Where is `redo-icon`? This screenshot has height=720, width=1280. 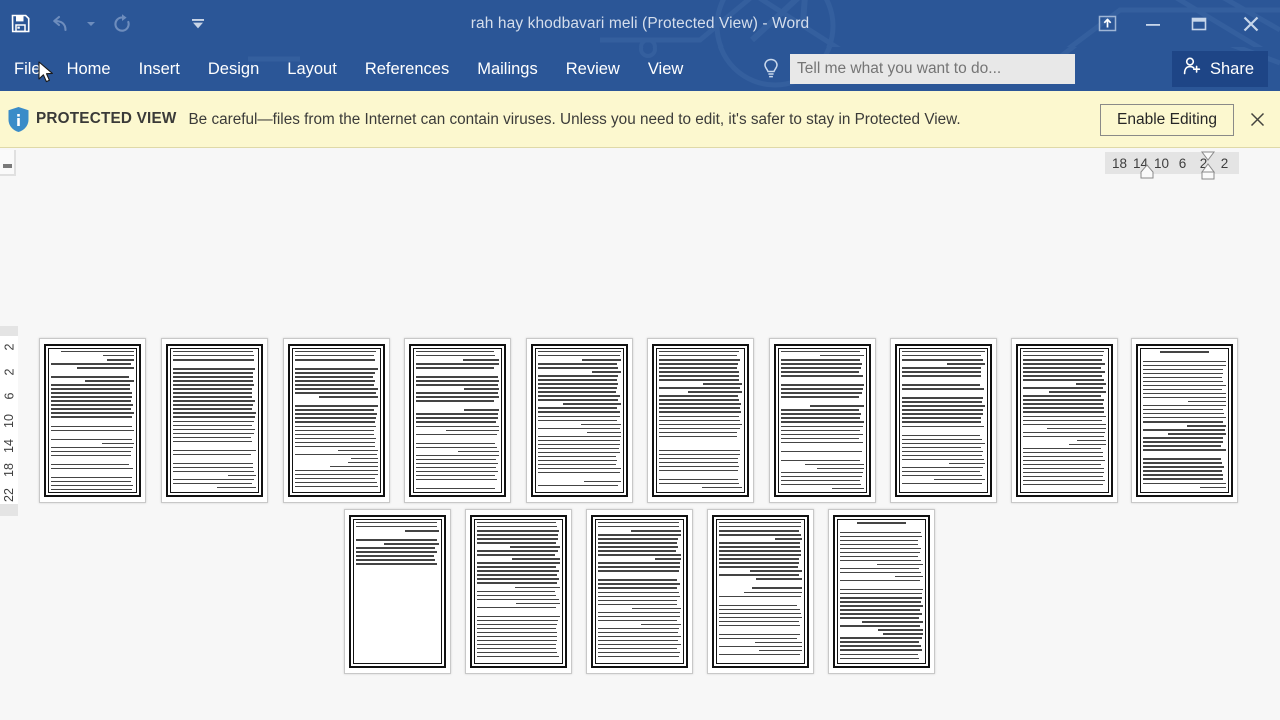
redo-icon is located at coordinates (122, 24).